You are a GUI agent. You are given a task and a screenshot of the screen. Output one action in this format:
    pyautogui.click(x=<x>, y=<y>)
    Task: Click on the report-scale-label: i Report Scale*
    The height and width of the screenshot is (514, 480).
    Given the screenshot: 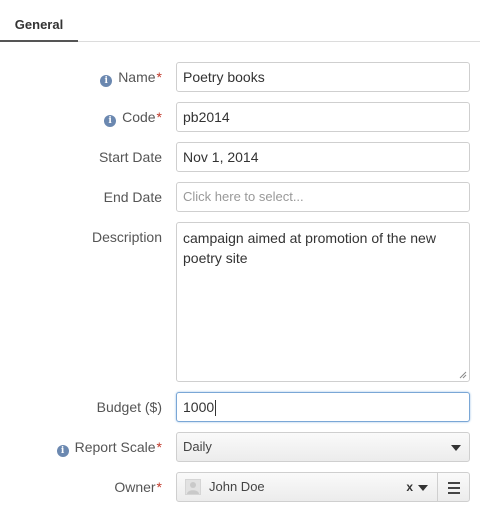 What is the action you would take?
    pyautogui.click(x=109, y=447)
    